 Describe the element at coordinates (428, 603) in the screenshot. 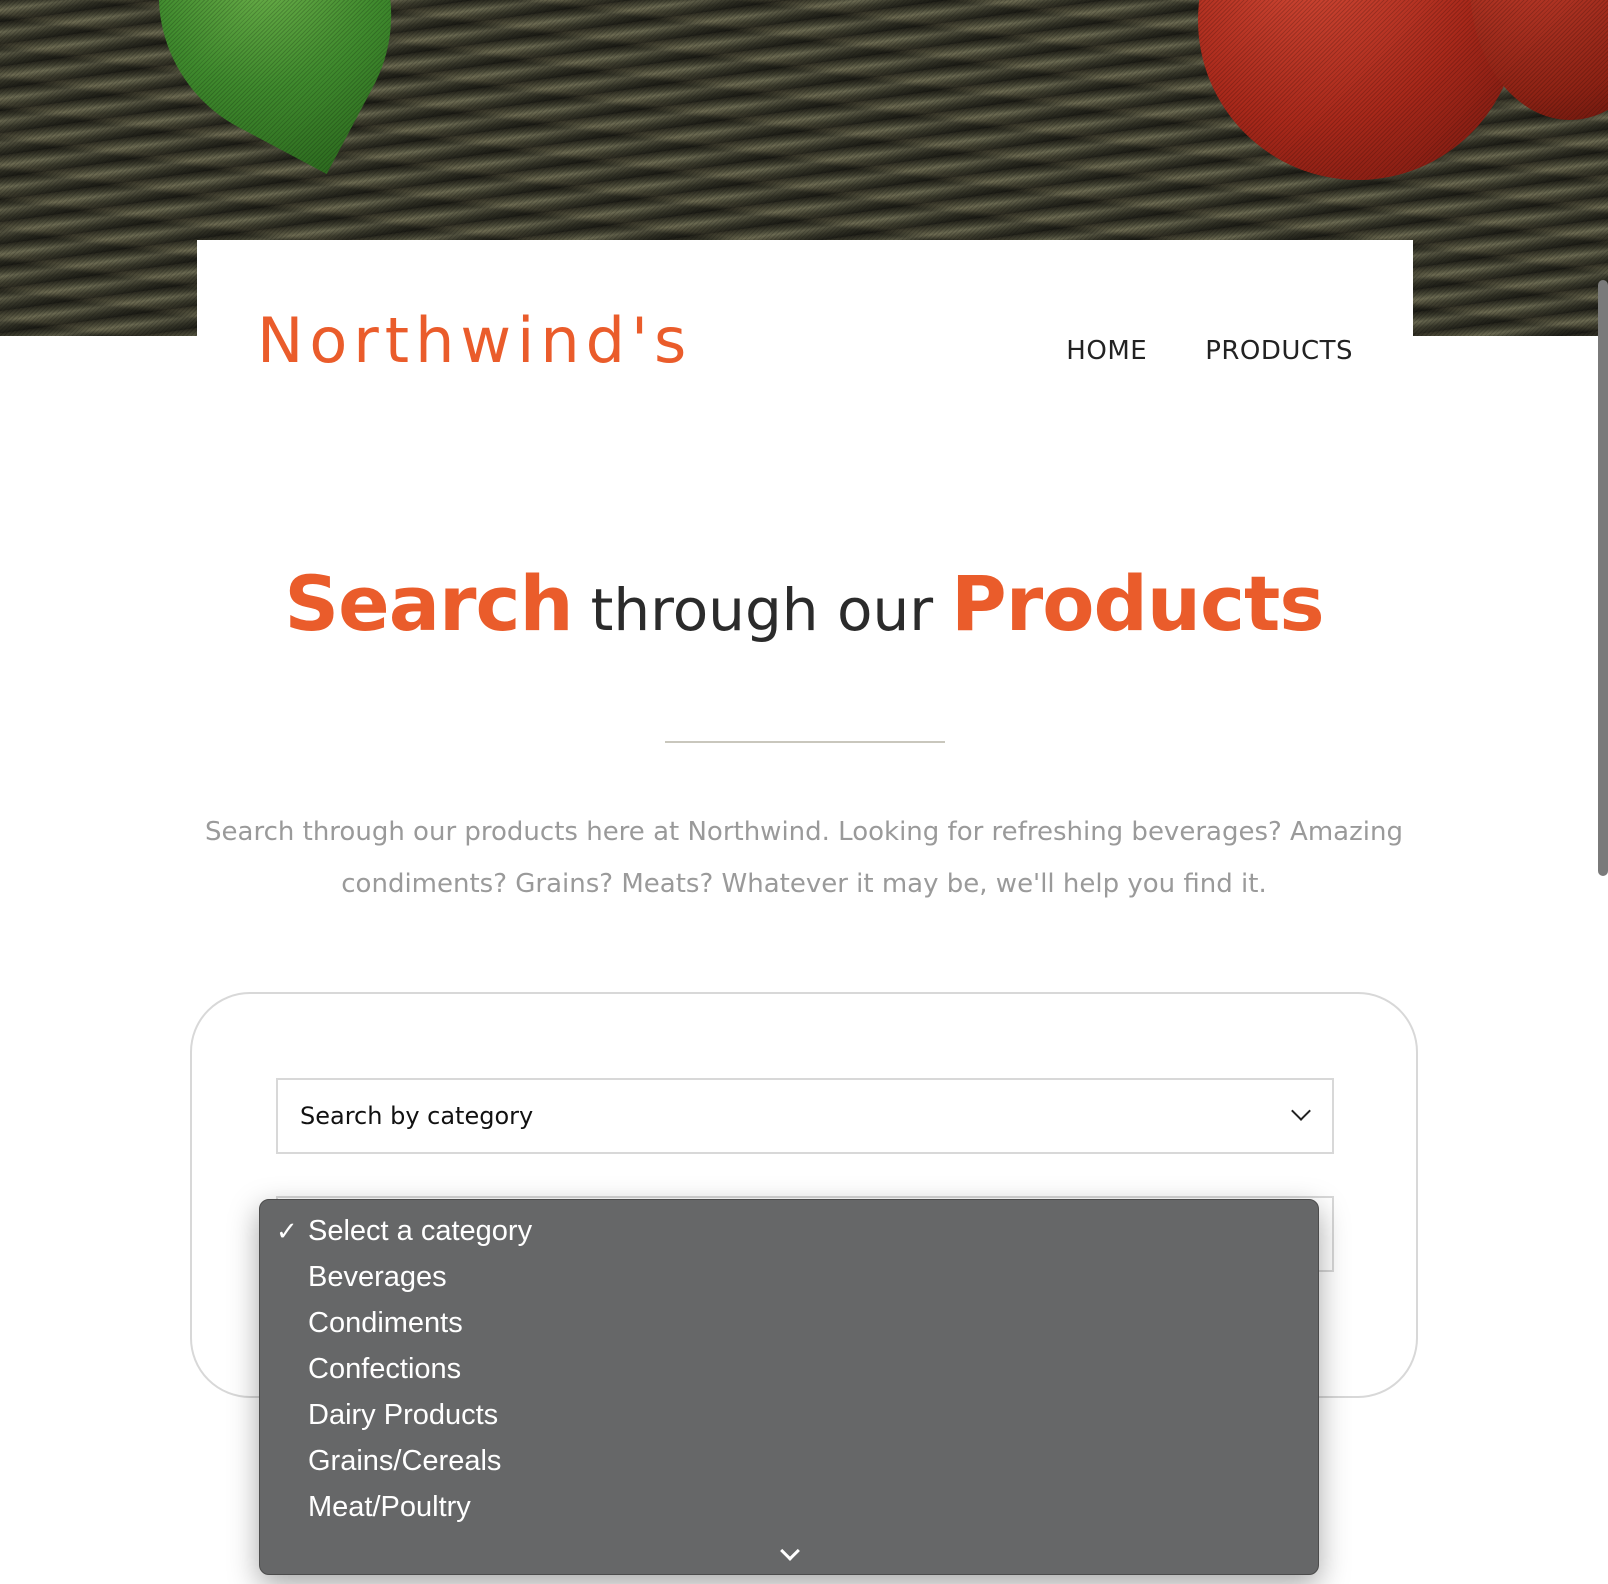

I see `title-accent-search: Search` at that location.